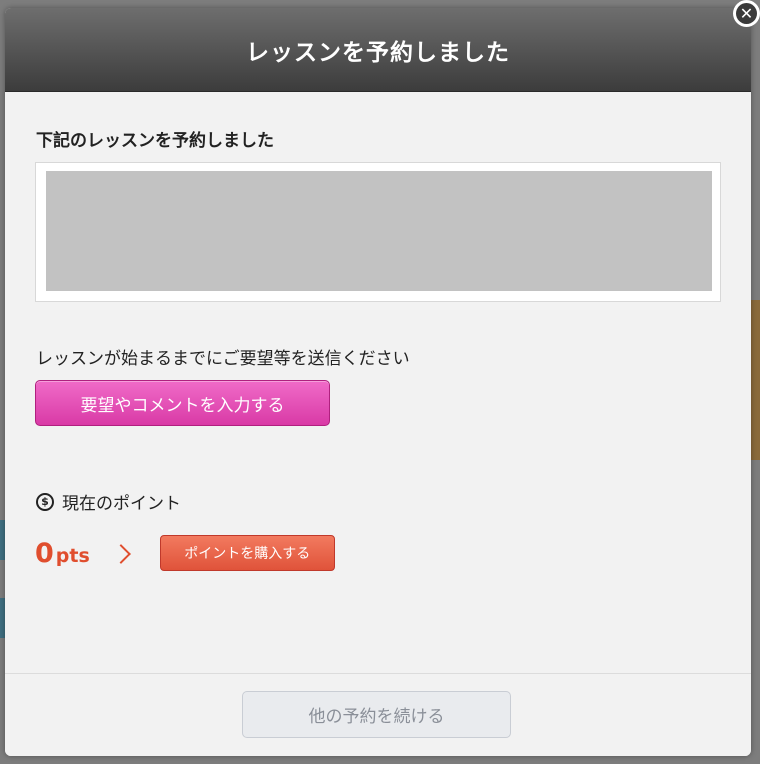  I want to click on modal-title: レッスンを予約しました, so click(378, 52).